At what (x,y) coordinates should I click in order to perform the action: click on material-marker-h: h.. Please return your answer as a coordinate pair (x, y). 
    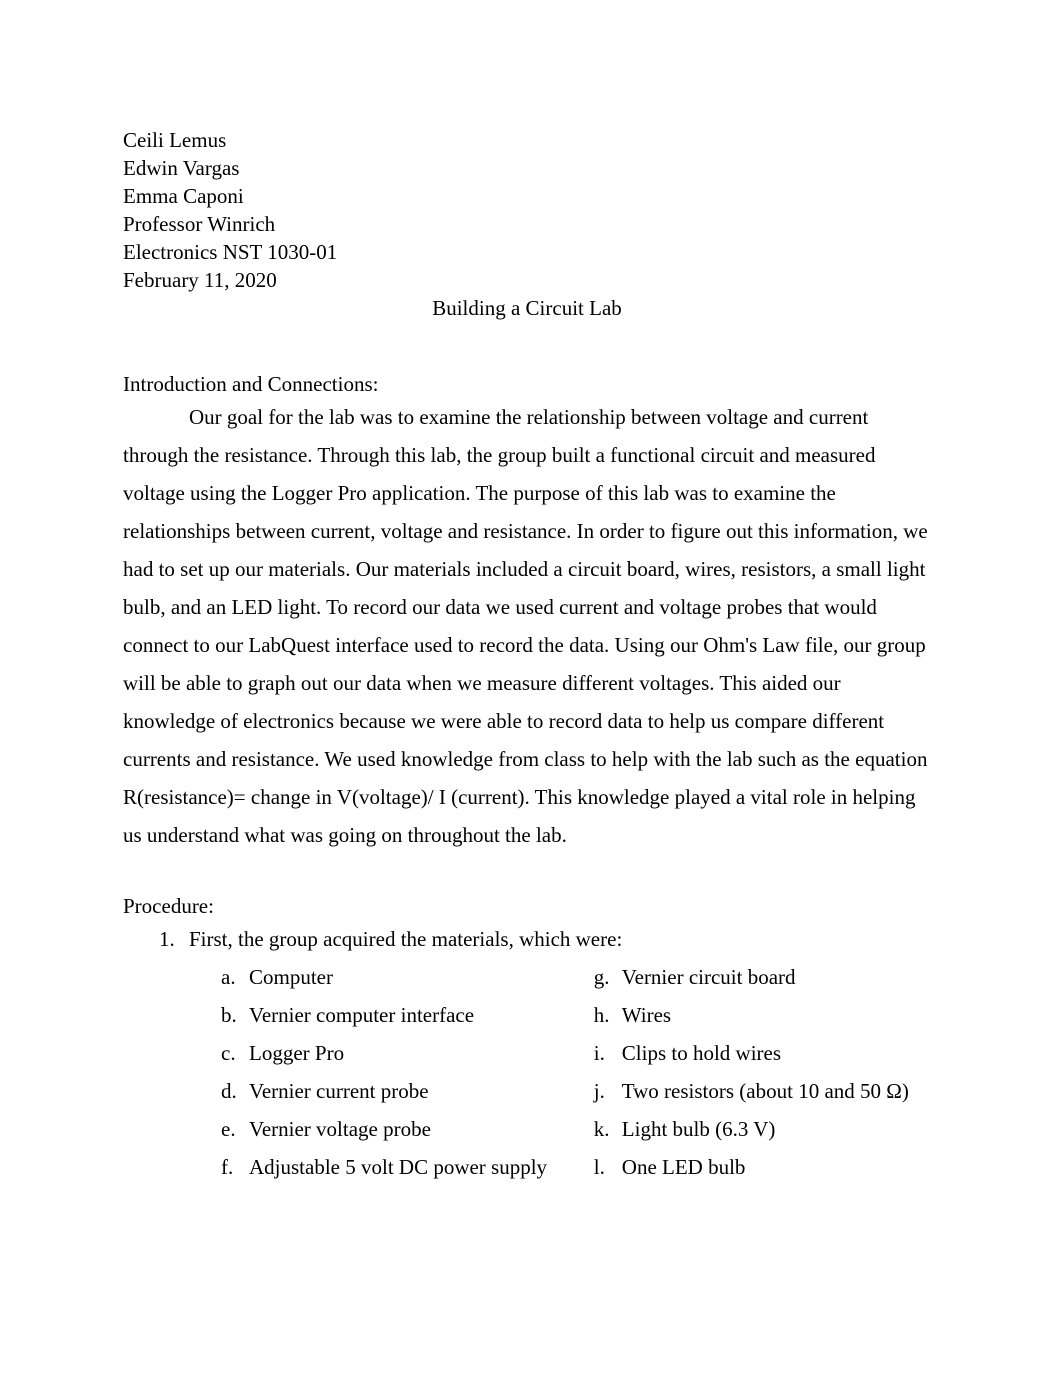
    Looking at the image, I should click on (601, 1015).